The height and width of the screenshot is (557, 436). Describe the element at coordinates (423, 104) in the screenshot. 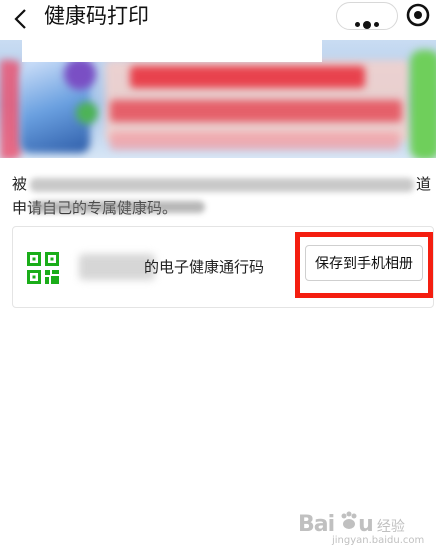

I see `banner-plant` at that location.